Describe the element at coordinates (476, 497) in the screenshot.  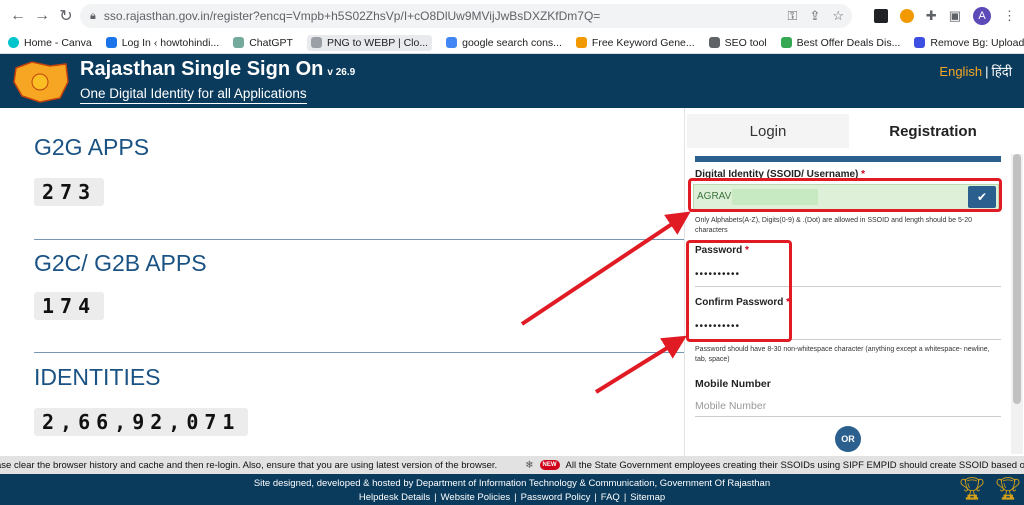
I see `footer-link-policies: Website Policies` at that location.